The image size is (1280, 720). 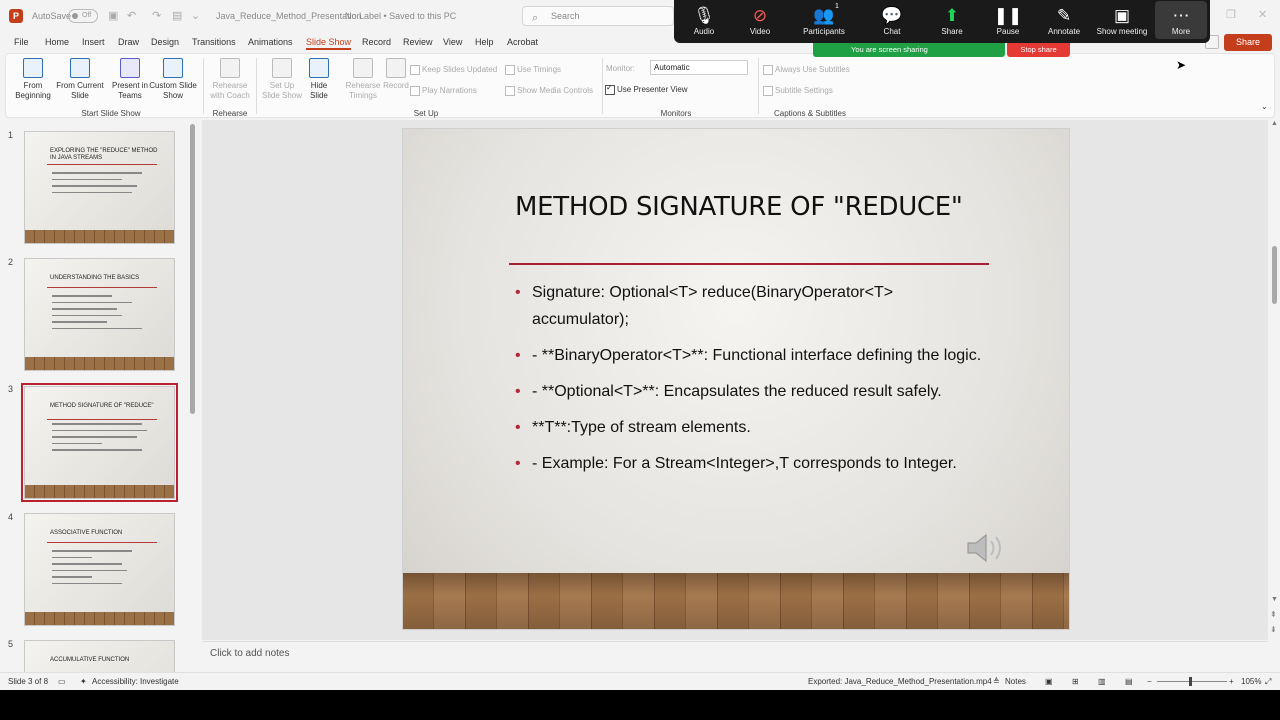 I want to click on tab-design: Design, so click(x=165, y=42).